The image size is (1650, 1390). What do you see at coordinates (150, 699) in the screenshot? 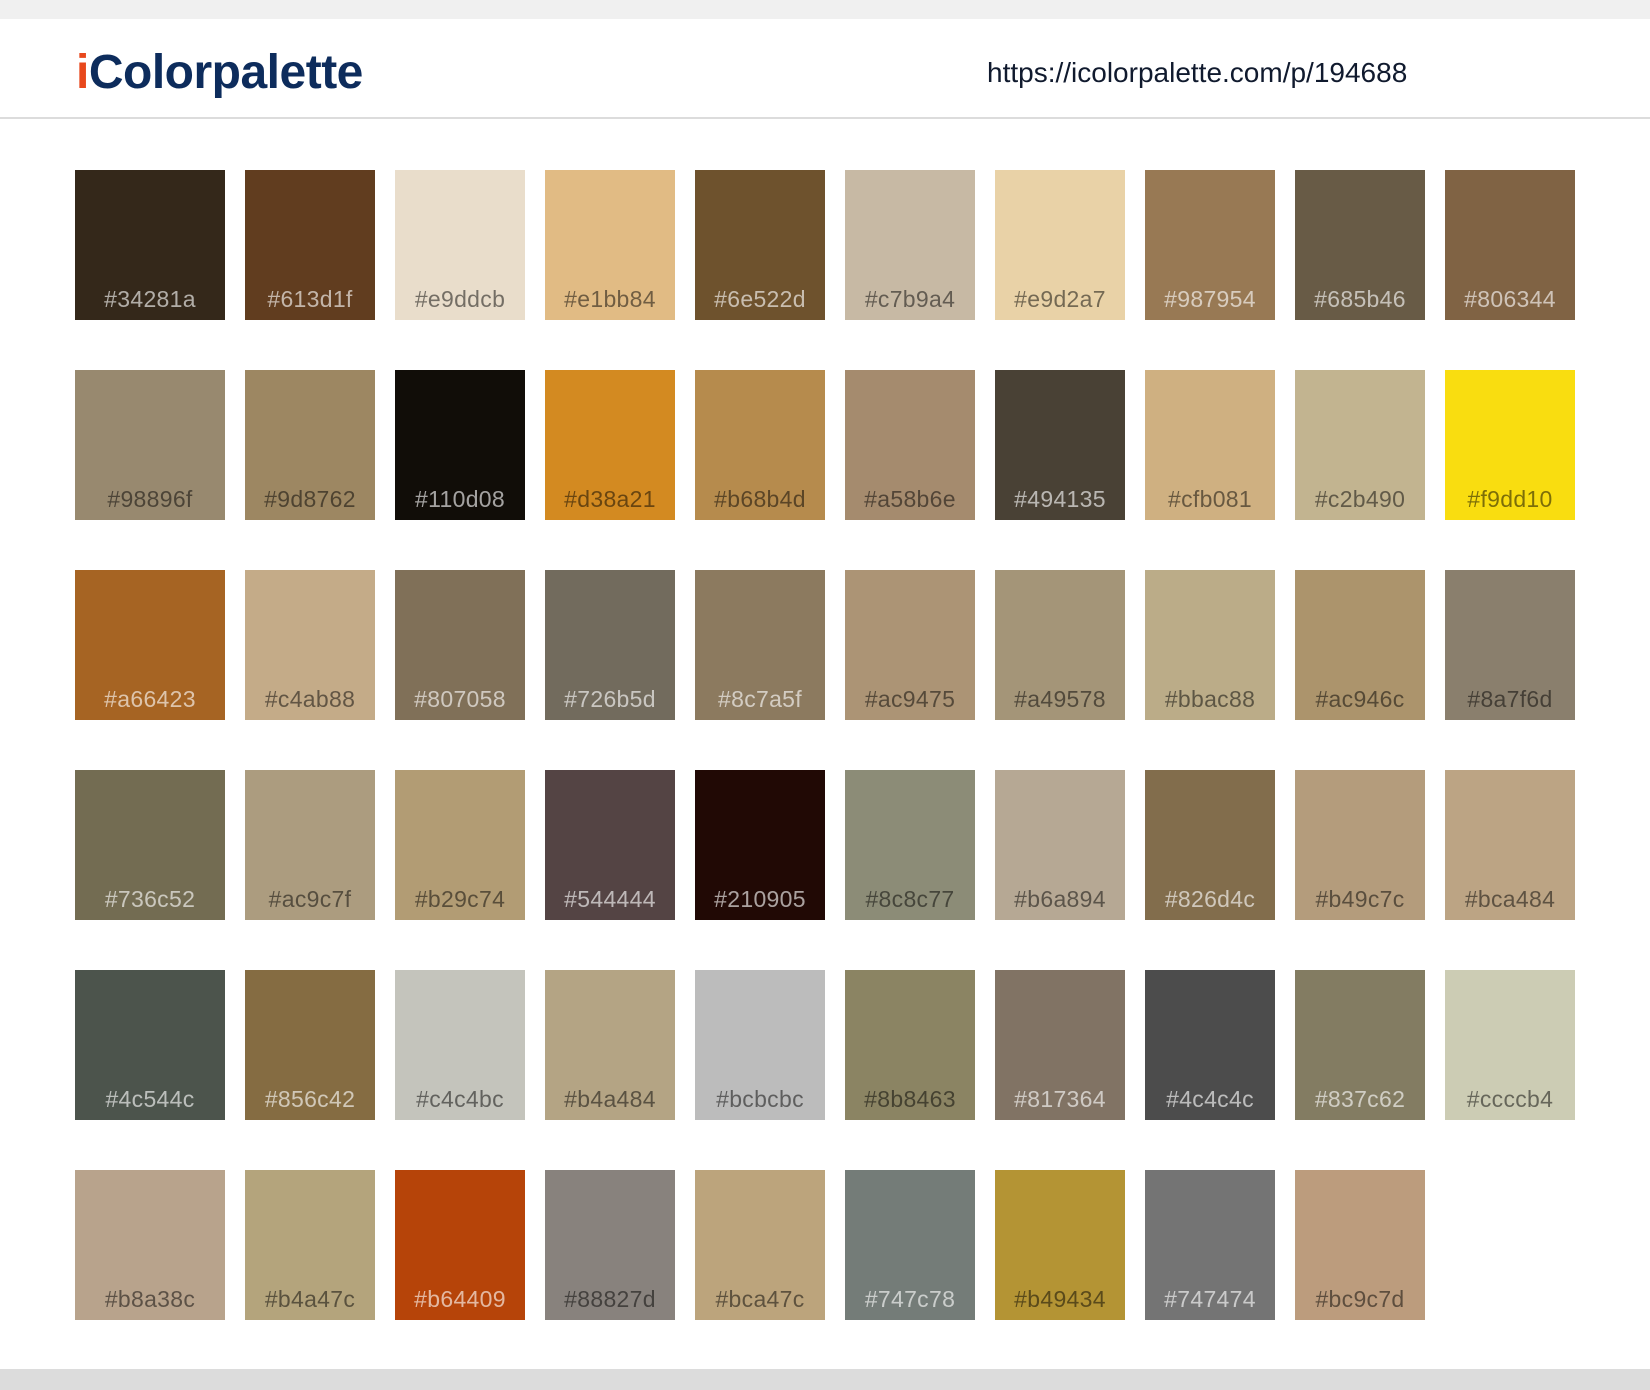
I see `swatch-hex-label: #a66423` at bounding box center [150, 699].